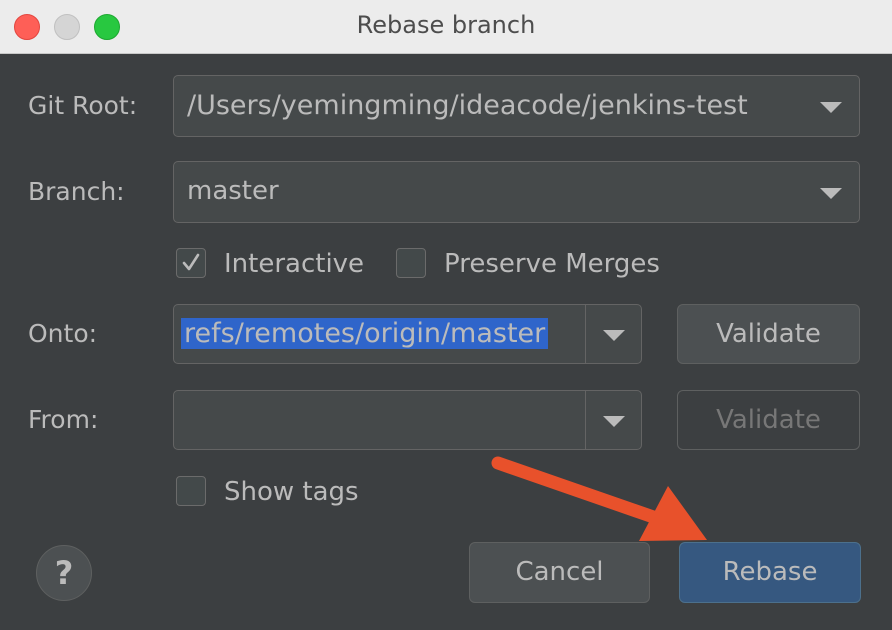  I want to click on show-tags-label: Show tags, so click(291, 492).